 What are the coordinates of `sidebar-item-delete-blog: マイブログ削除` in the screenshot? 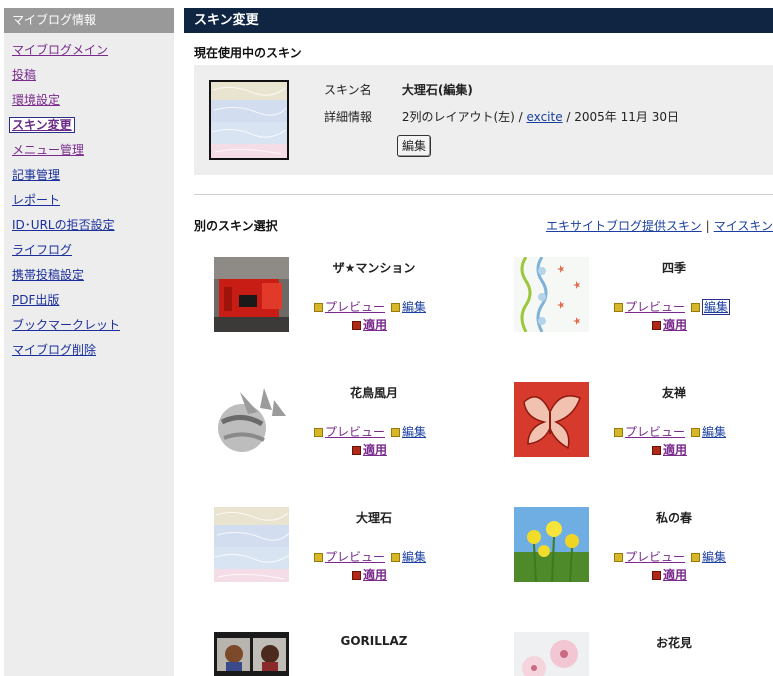 It's located at (89, 353).